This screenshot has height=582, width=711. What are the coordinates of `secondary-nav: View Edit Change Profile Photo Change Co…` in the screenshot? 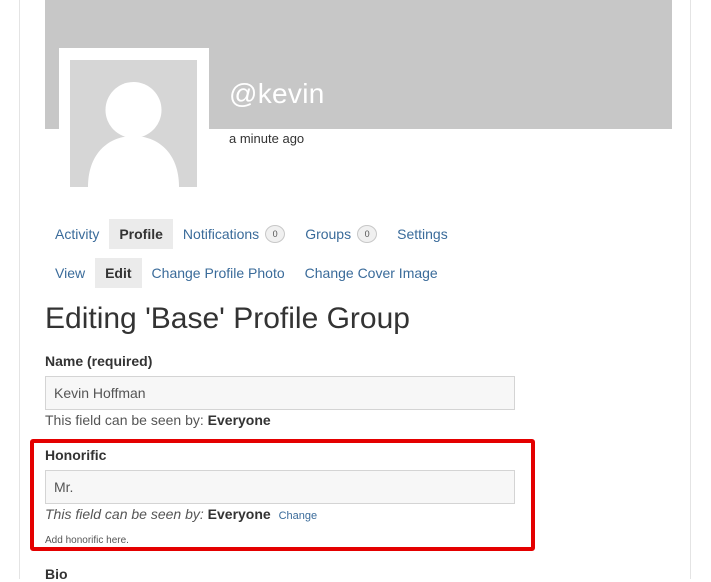 It's located at (246, 273).